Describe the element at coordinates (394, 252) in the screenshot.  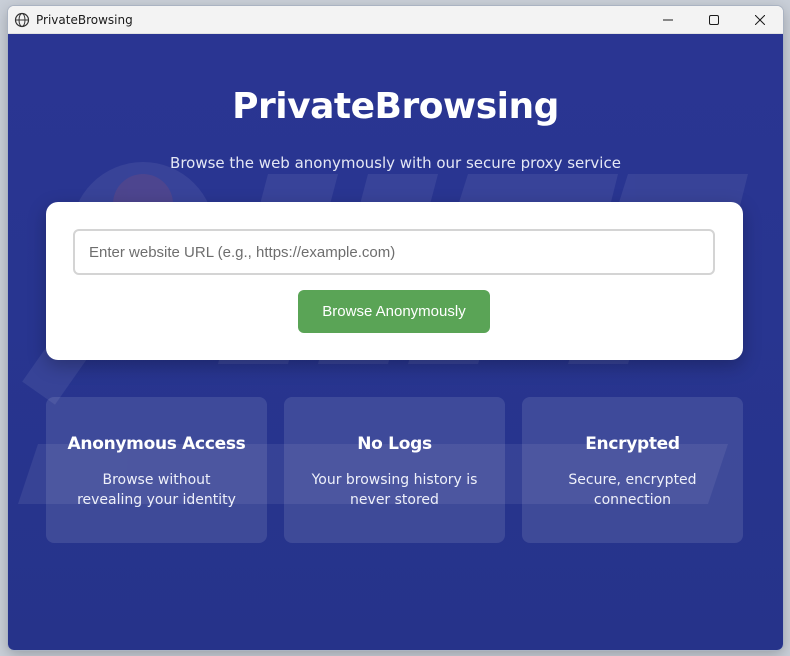
I see `url-input` at that location.